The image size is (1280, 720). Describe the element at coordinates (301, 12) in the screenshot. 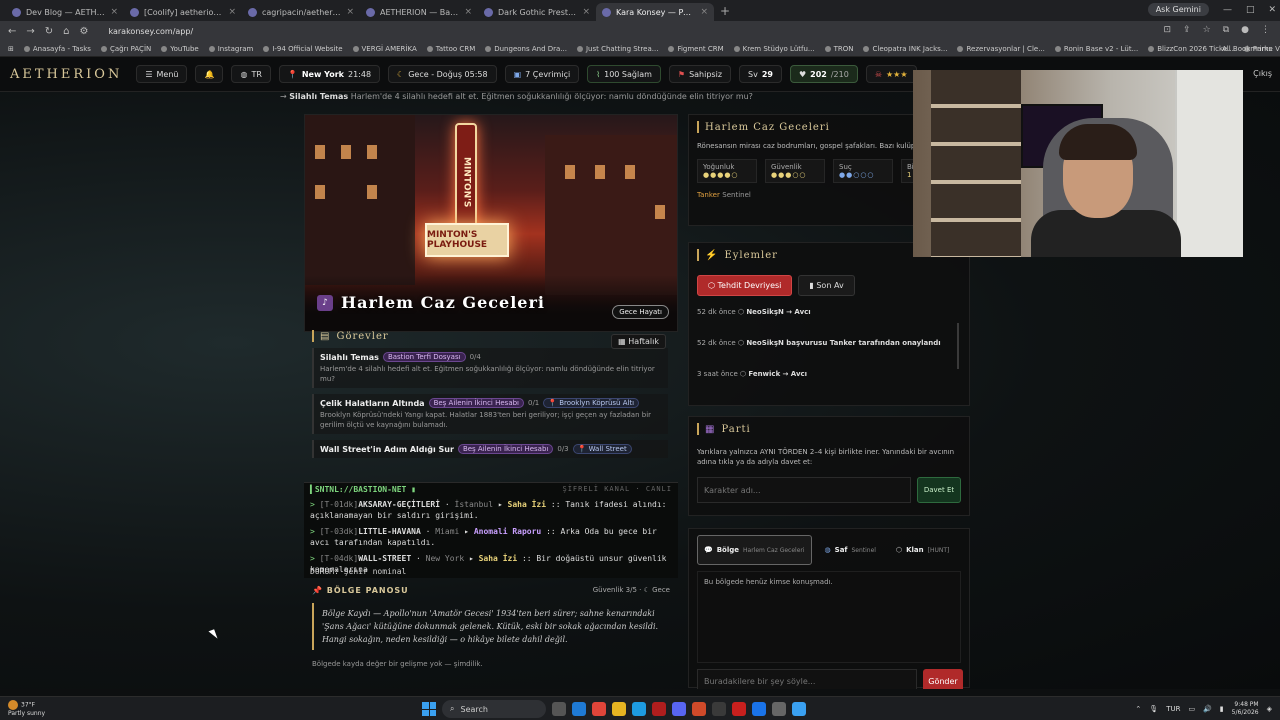

I see `browser-tab: cagripacin/aetherion ×` at that location.